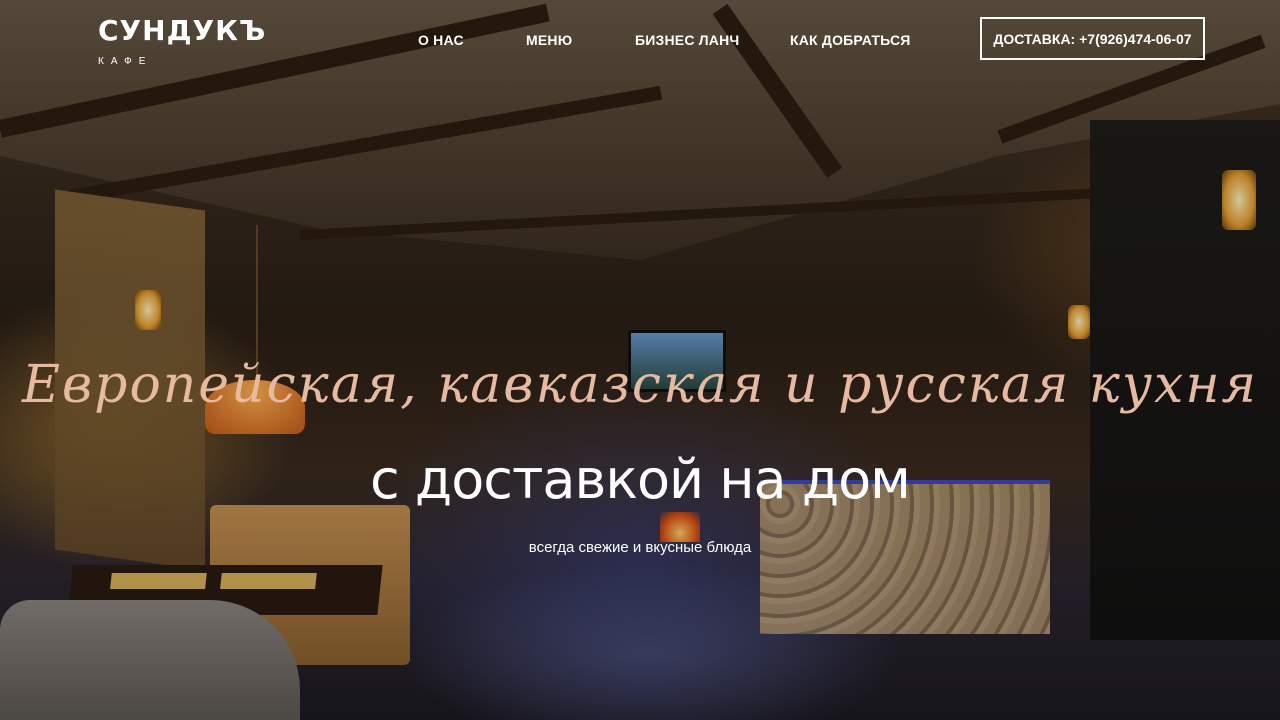 The width and height of the screenshot is (1280, 720). I want to click on delivery-phone-button: ДОСТАВКА: +7(926)474-06-07, so click(1092, 38).